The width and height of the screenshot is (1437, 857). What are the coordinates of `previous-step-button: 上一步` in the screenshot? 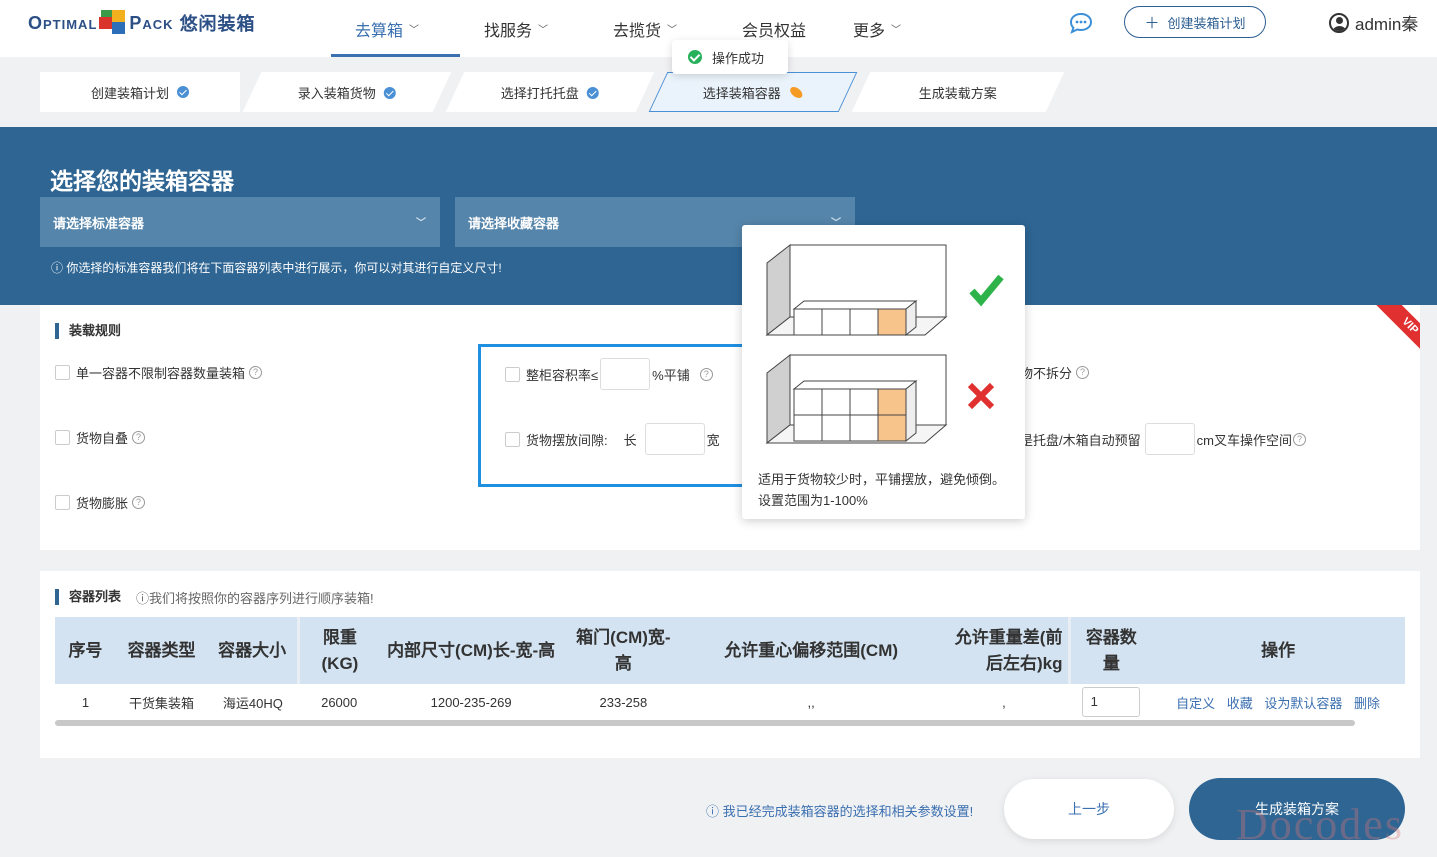 It's located at (1089, 809).